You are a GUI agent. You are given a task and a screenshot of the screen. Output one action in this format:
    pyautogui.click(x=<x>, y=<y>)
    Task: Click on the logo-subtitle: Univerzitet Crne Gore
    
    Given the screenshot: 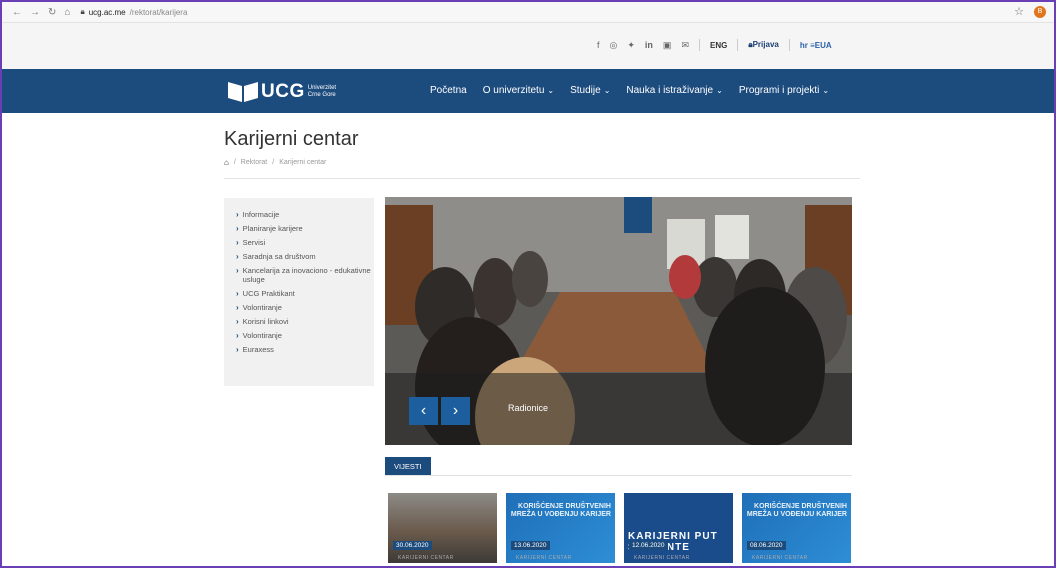 What is the action you would take?
    pyautogui.click(x=322, y=92)
    